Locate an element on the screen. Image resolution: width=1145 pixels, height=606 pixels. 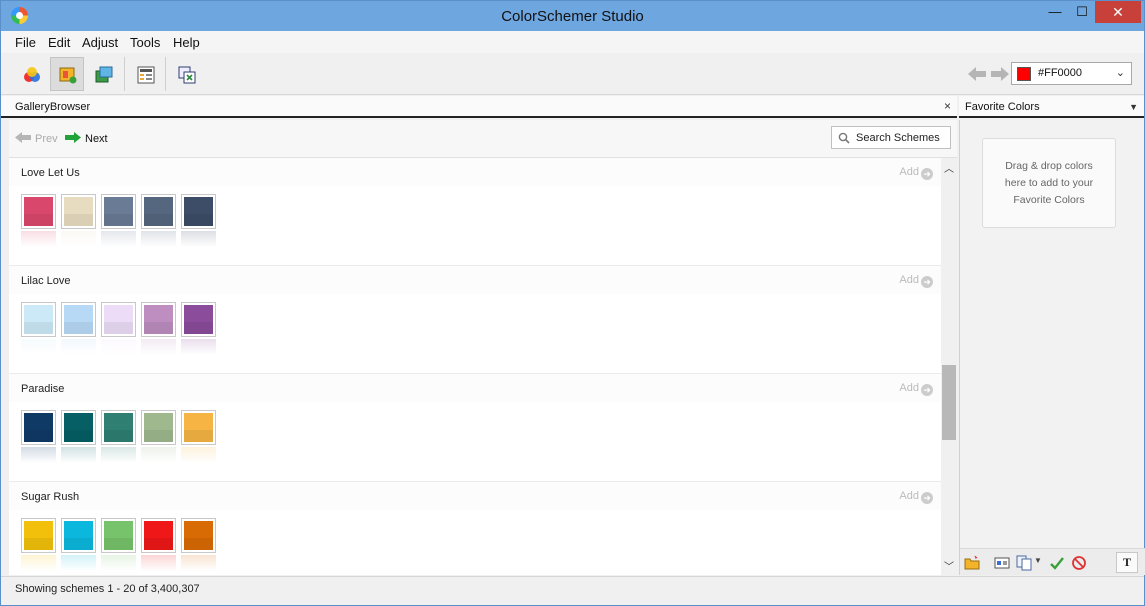
check-icon is located at coordinates (1057, 563).